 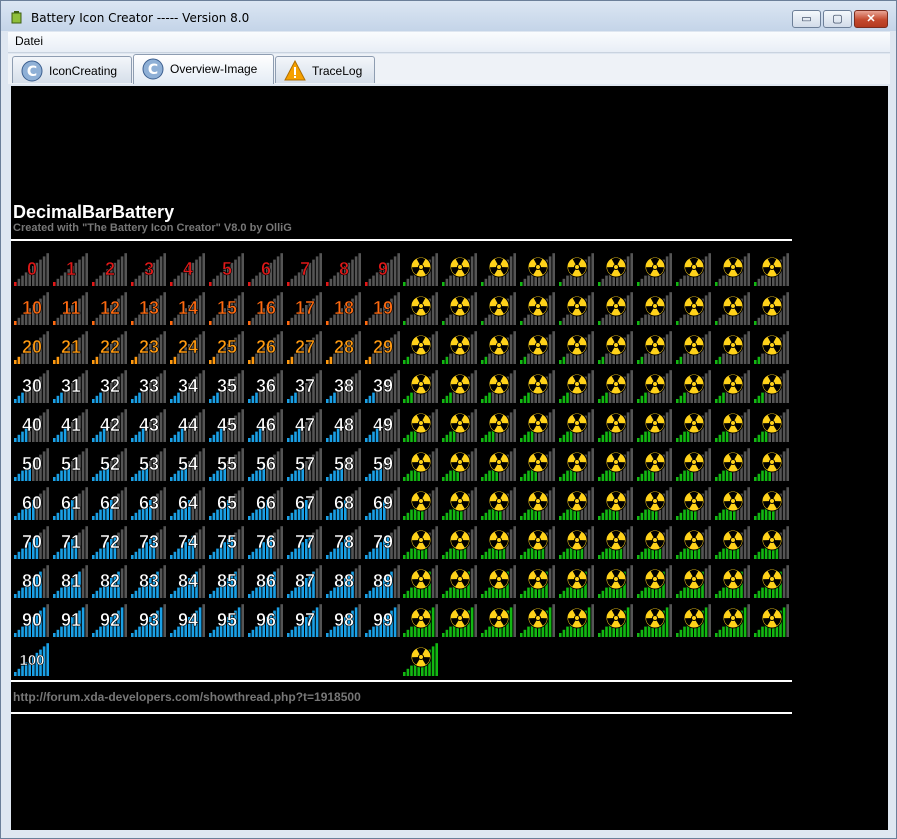 I want to click on battery-level-label: 31, so click(x=71, y=386).